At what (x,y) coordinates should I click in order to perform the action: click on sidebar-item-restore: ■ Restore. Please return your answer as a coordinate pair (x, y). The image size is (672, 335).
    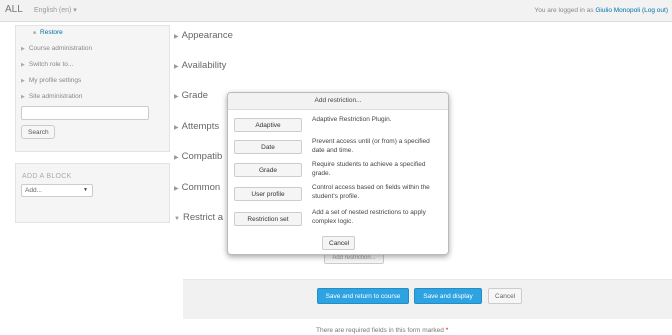
    Looking at the image, I should click on (48, 32).